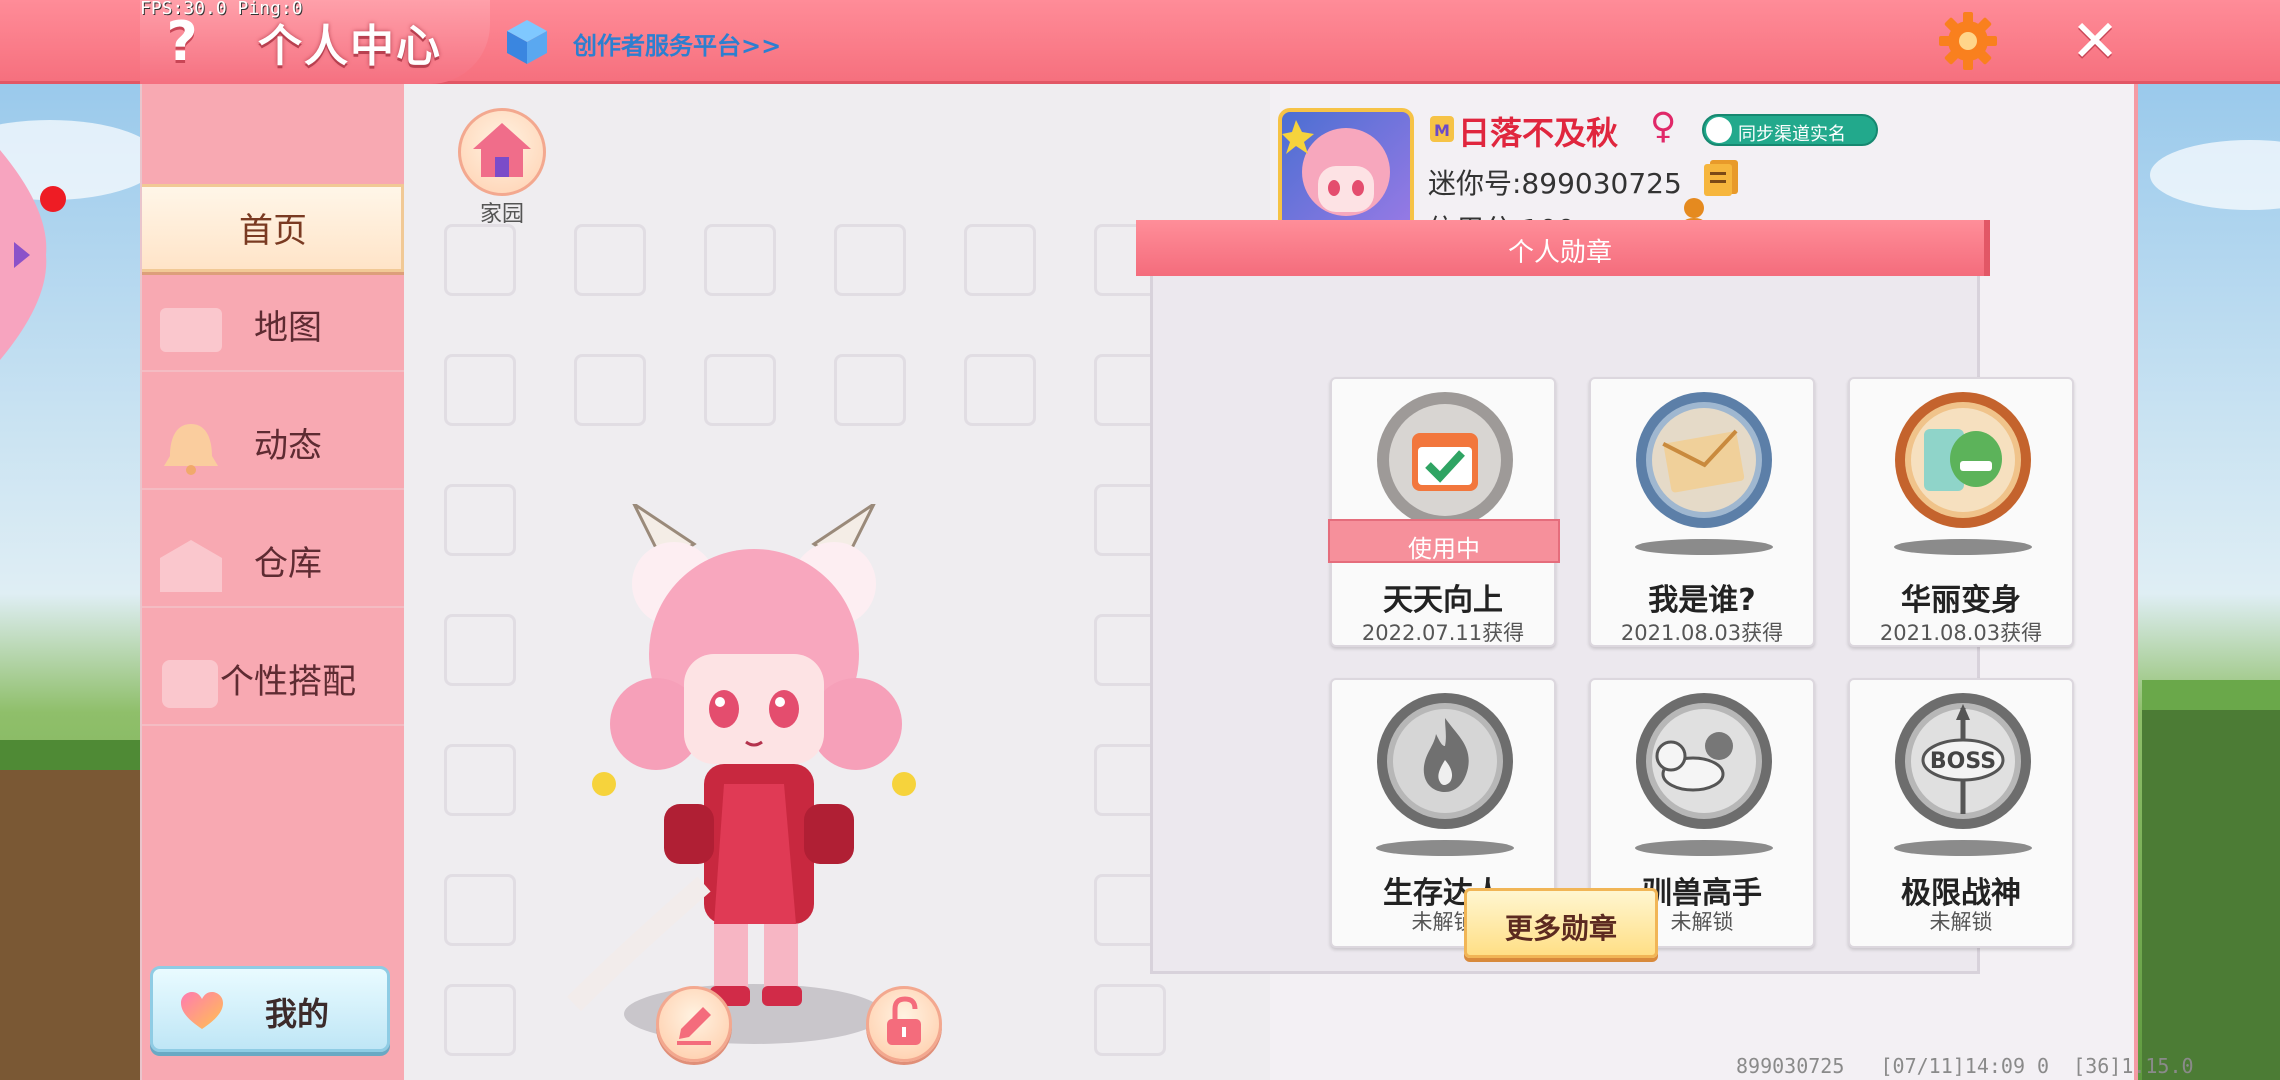 The width and height of the screenshot is (2280, 1080). I want to click on medal-card: 华丽变身 2021.08.03获得, so click(1961, 512).